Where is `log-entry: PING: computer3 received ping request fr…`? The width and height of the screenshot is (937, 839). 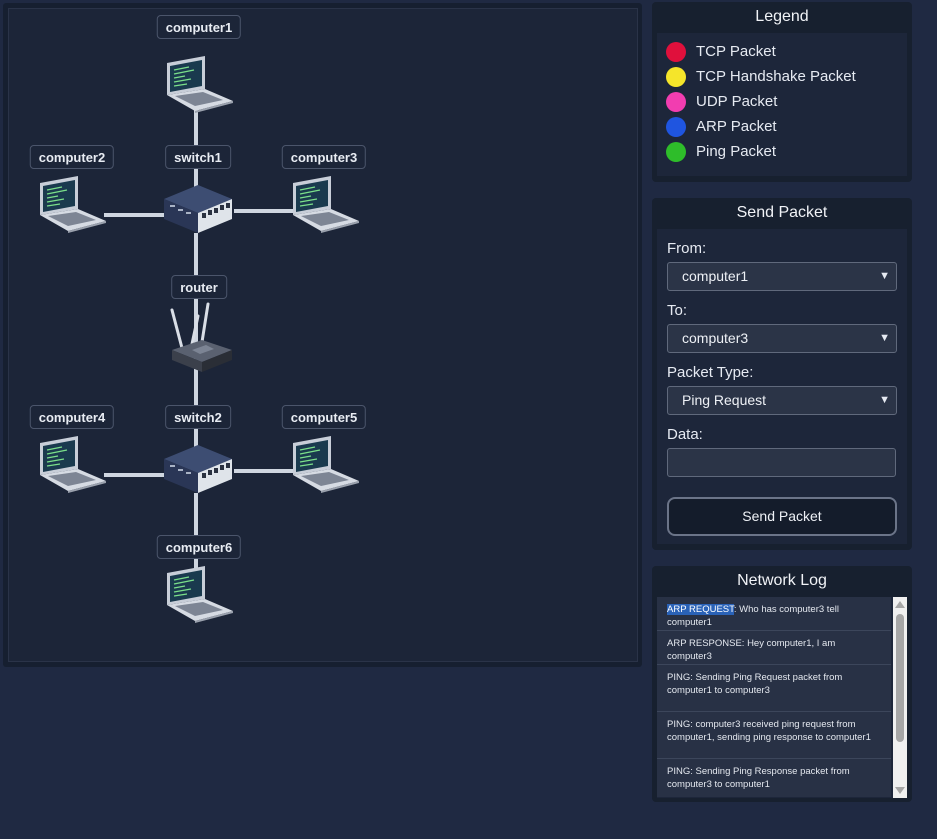
log-entry: PING: computer3 received ping request fr… is located at coordinates (774, 735).